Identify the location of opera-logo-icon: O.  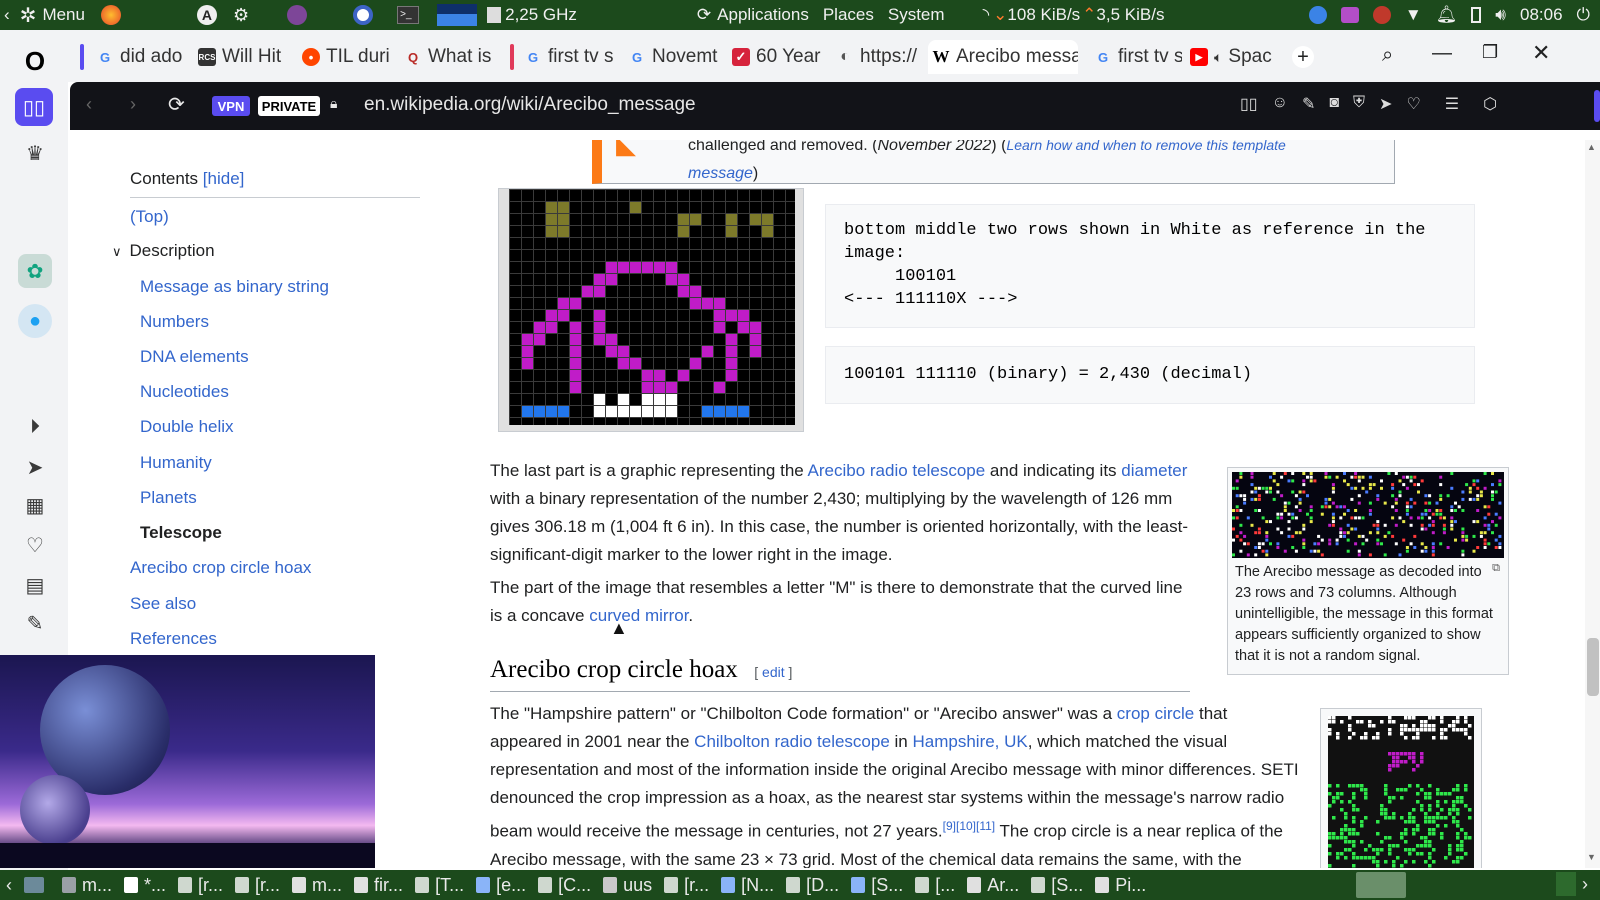
(35, 61).